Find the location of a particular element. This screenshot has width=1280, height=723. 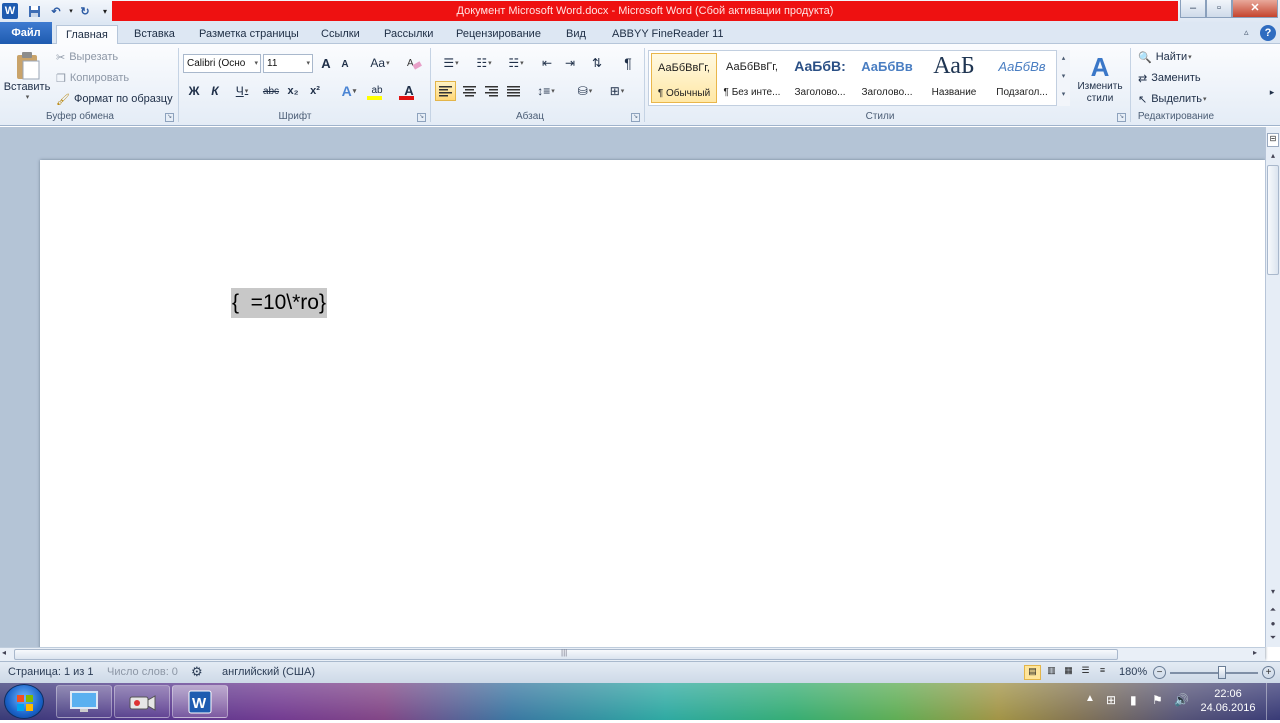

align-center-button is located at coordinates (469, 91).